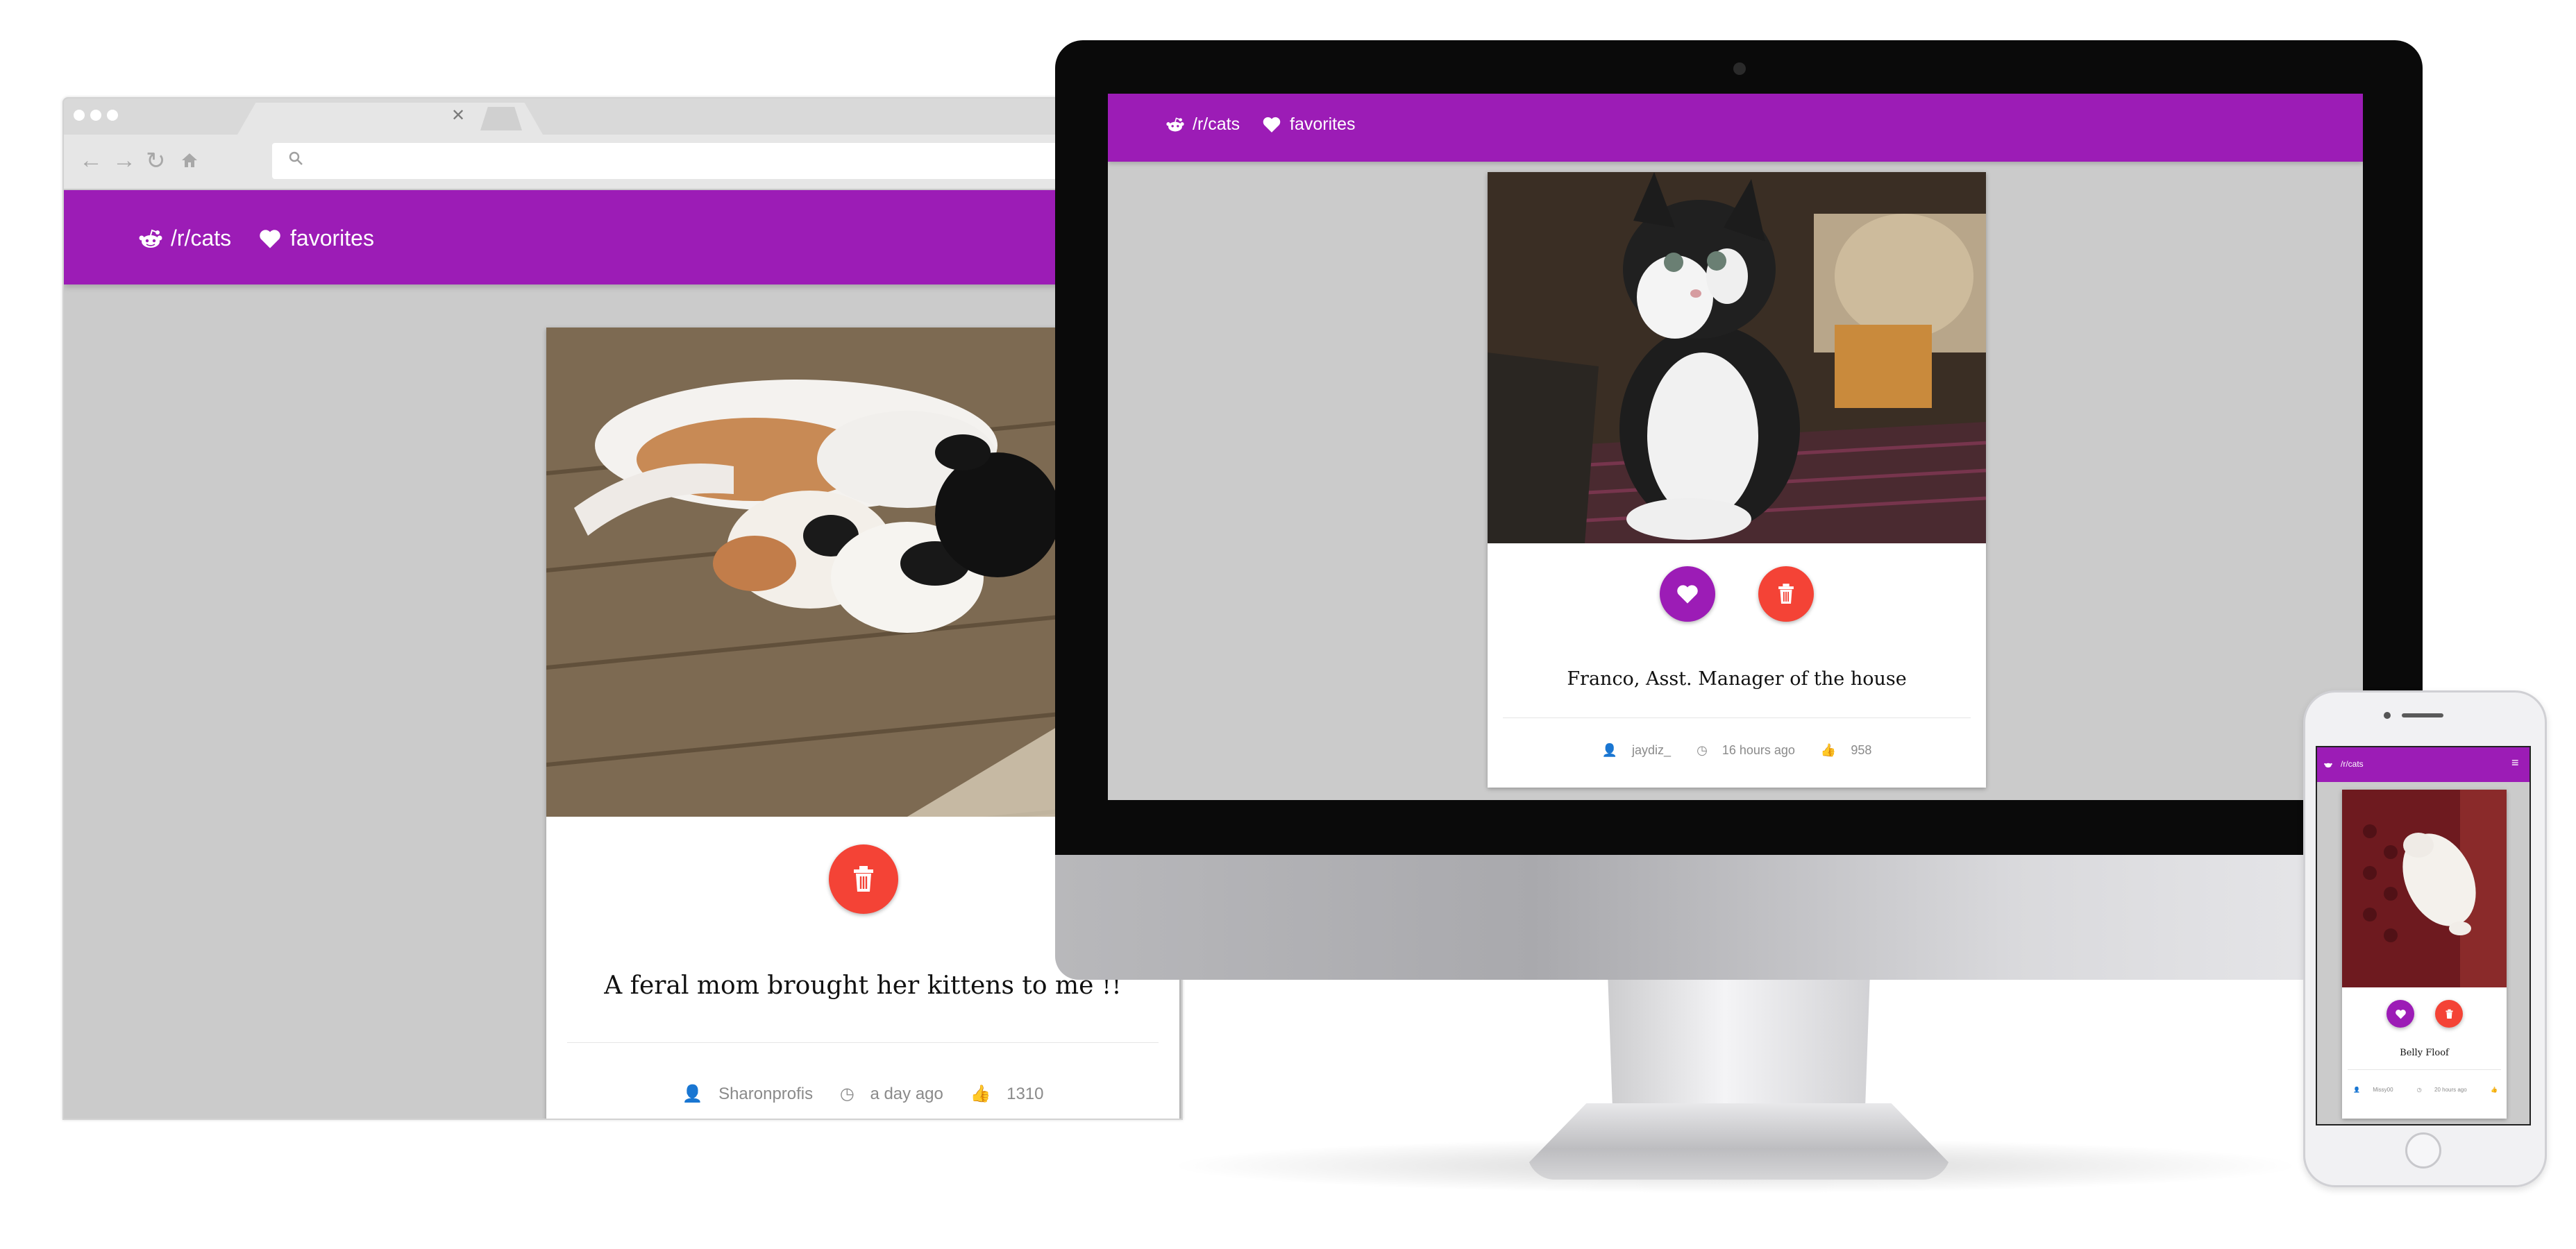  What do you see at coordinates (622, 117) in the screenshot?
I see `browser-tab-strip` at bounding box center [622, 117].